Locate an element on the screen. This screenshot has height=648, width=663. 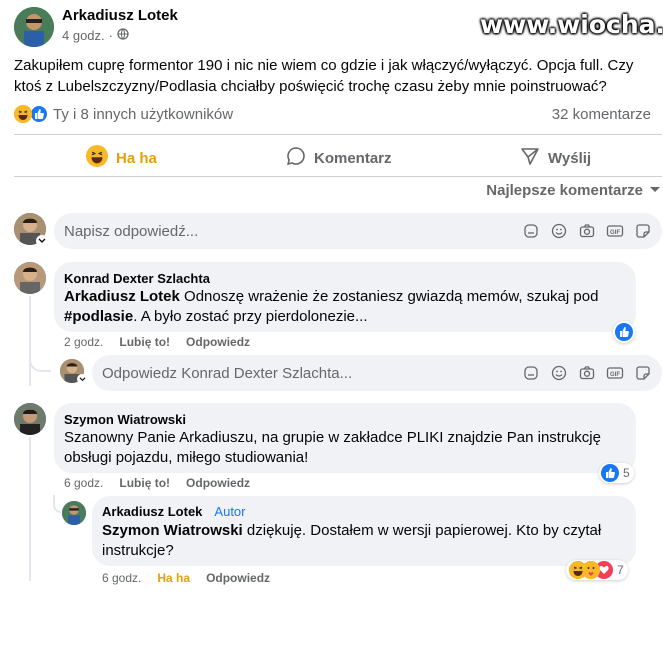
comment-actions: 6 godz. Lubię to! Odpowiedz is located at coordinates (157, 483).